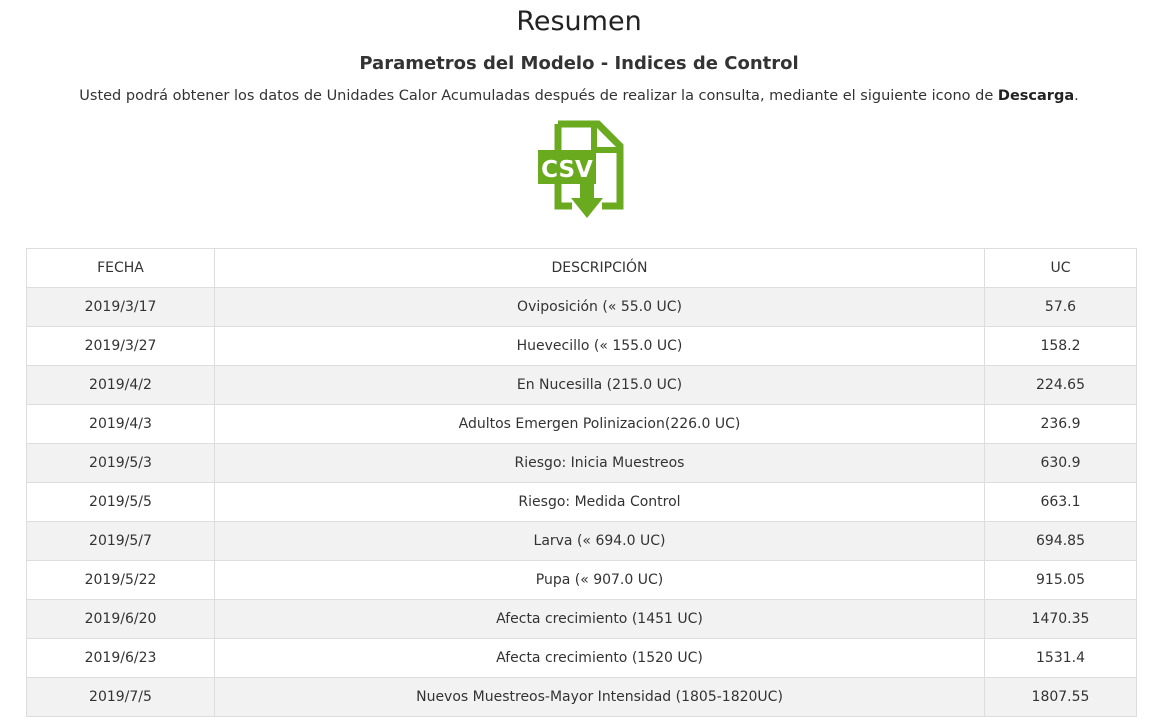 Image resolution: width=1158 pixels, height=728 pixels. I want to click on cell-fecha: 2019/5/3, so click(120, 463).